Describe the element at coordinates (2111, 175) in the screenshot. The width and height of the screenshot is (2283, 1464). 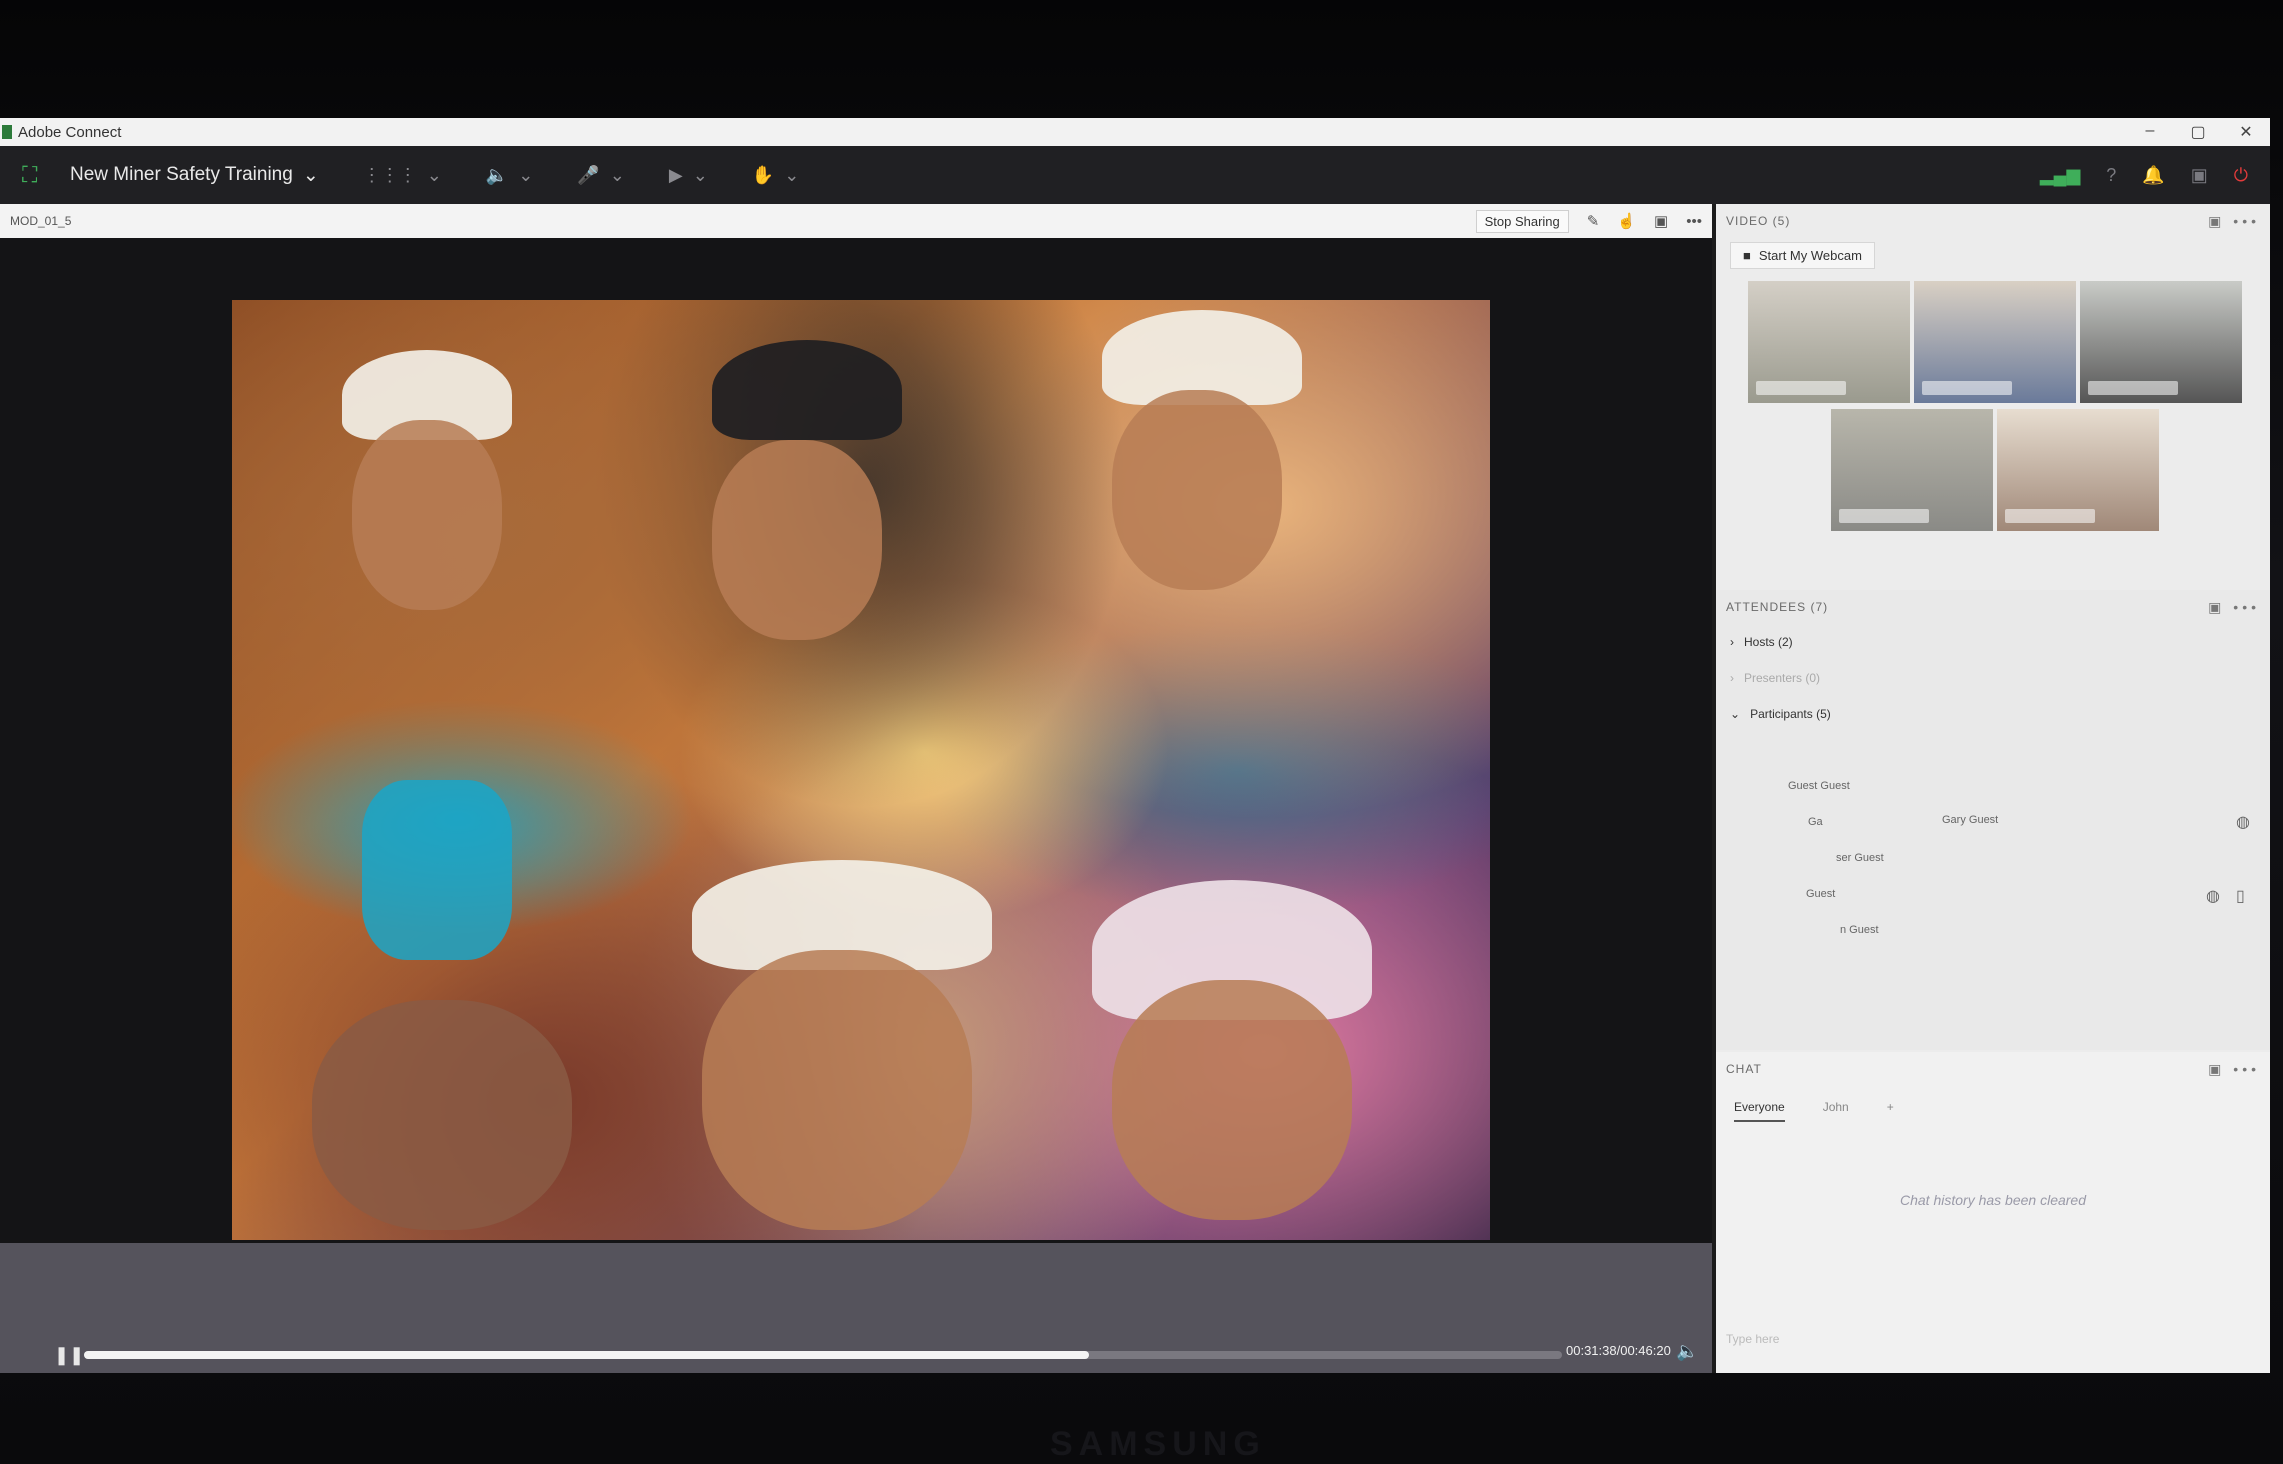
I see `help-icon: ?` at that location.